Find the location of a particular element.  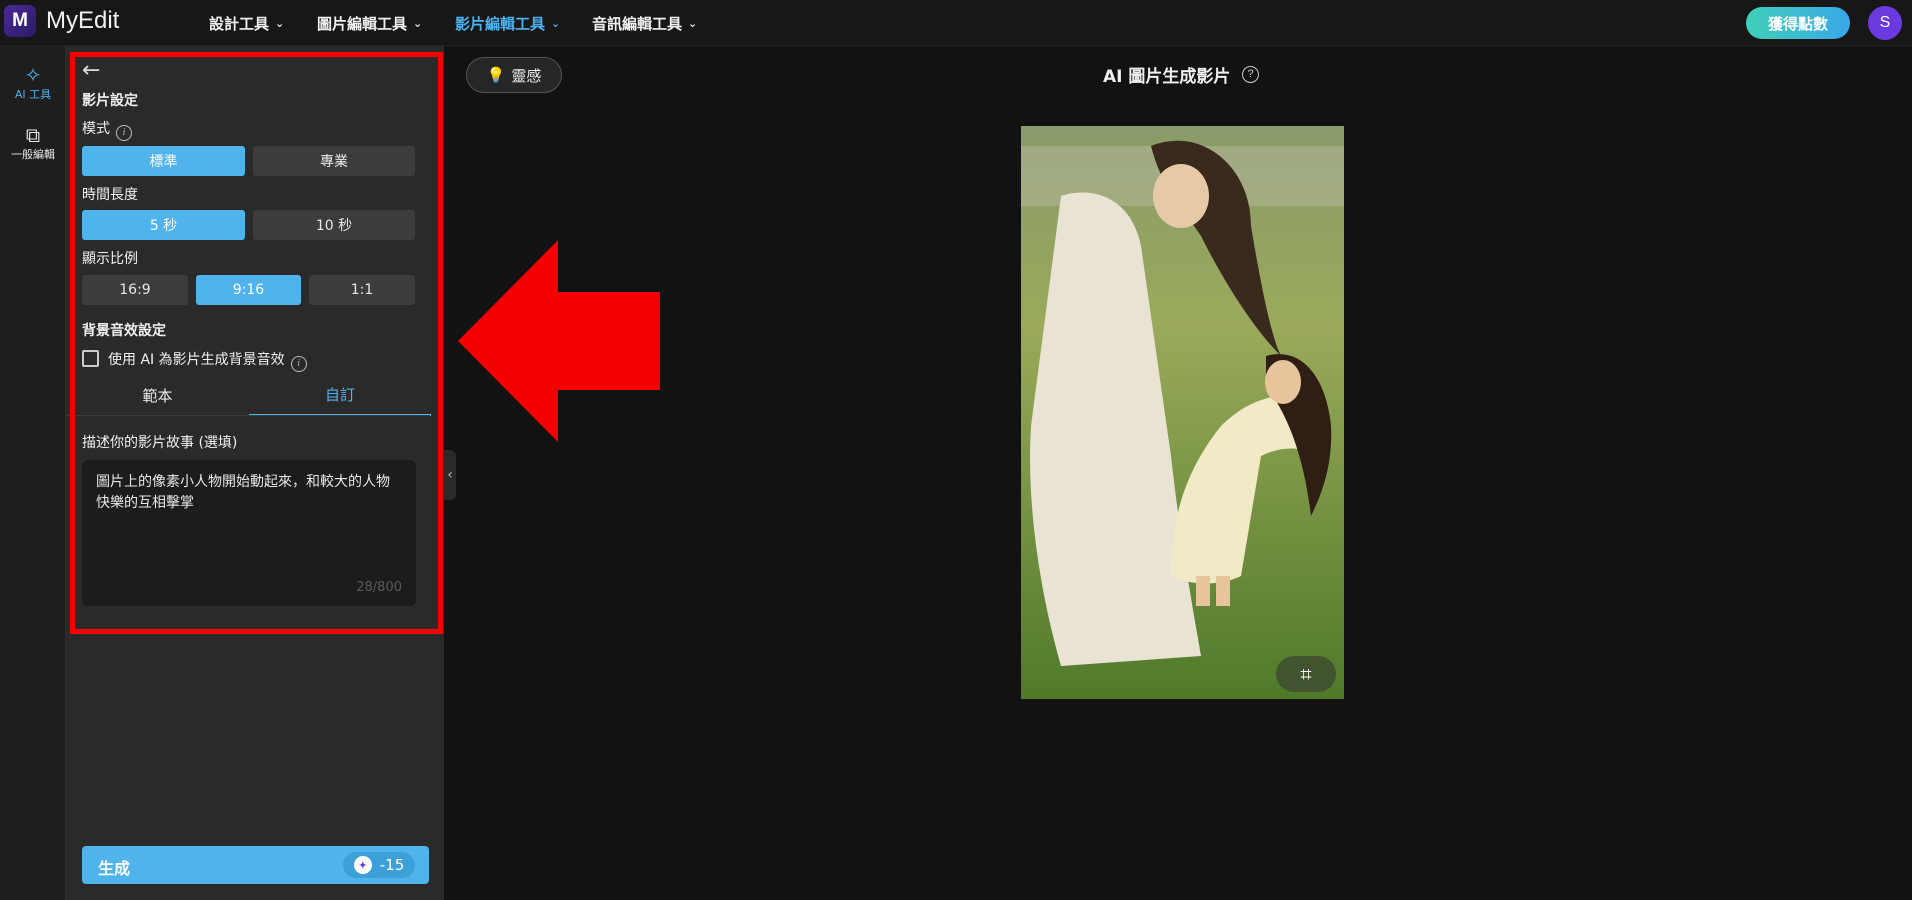

avatar: S is located at coordinates (1885, 23).